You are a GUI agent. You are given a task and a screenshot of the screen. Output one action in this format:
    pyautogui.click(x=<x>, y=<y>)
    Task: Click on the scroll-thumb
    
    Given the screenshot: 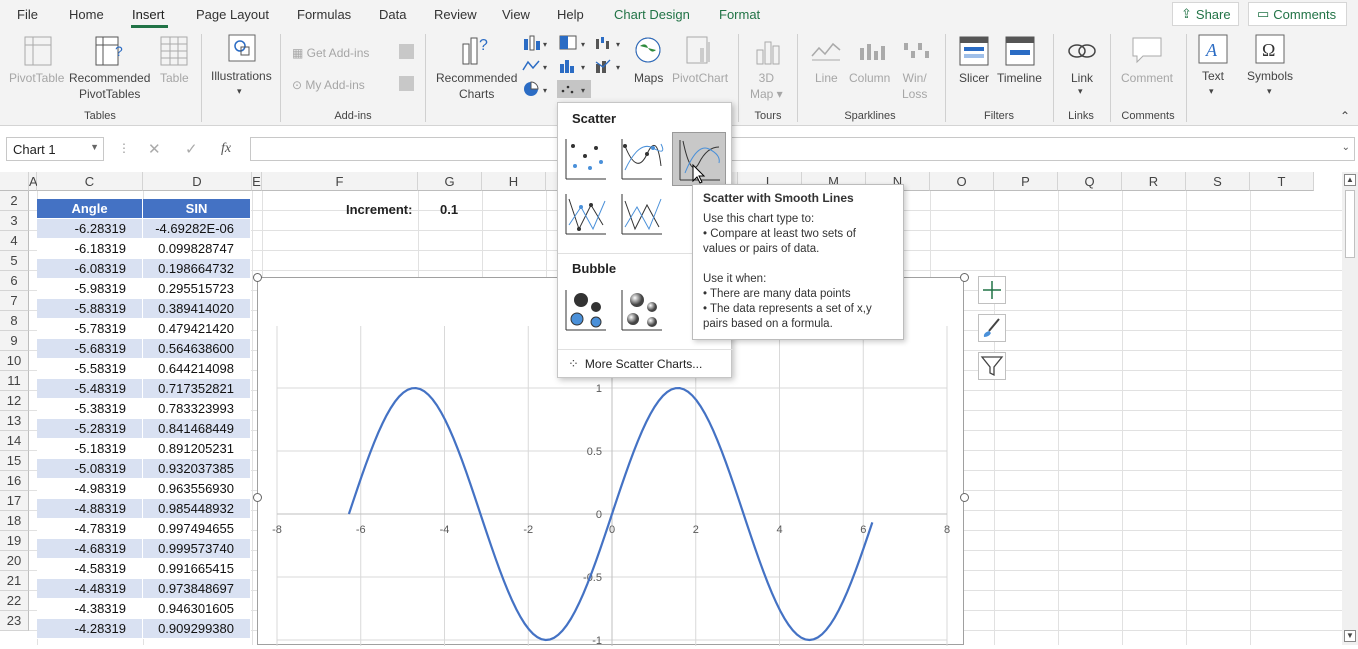 What is the action you would take?
    pyautogui.click(x=1350, y=224)
    